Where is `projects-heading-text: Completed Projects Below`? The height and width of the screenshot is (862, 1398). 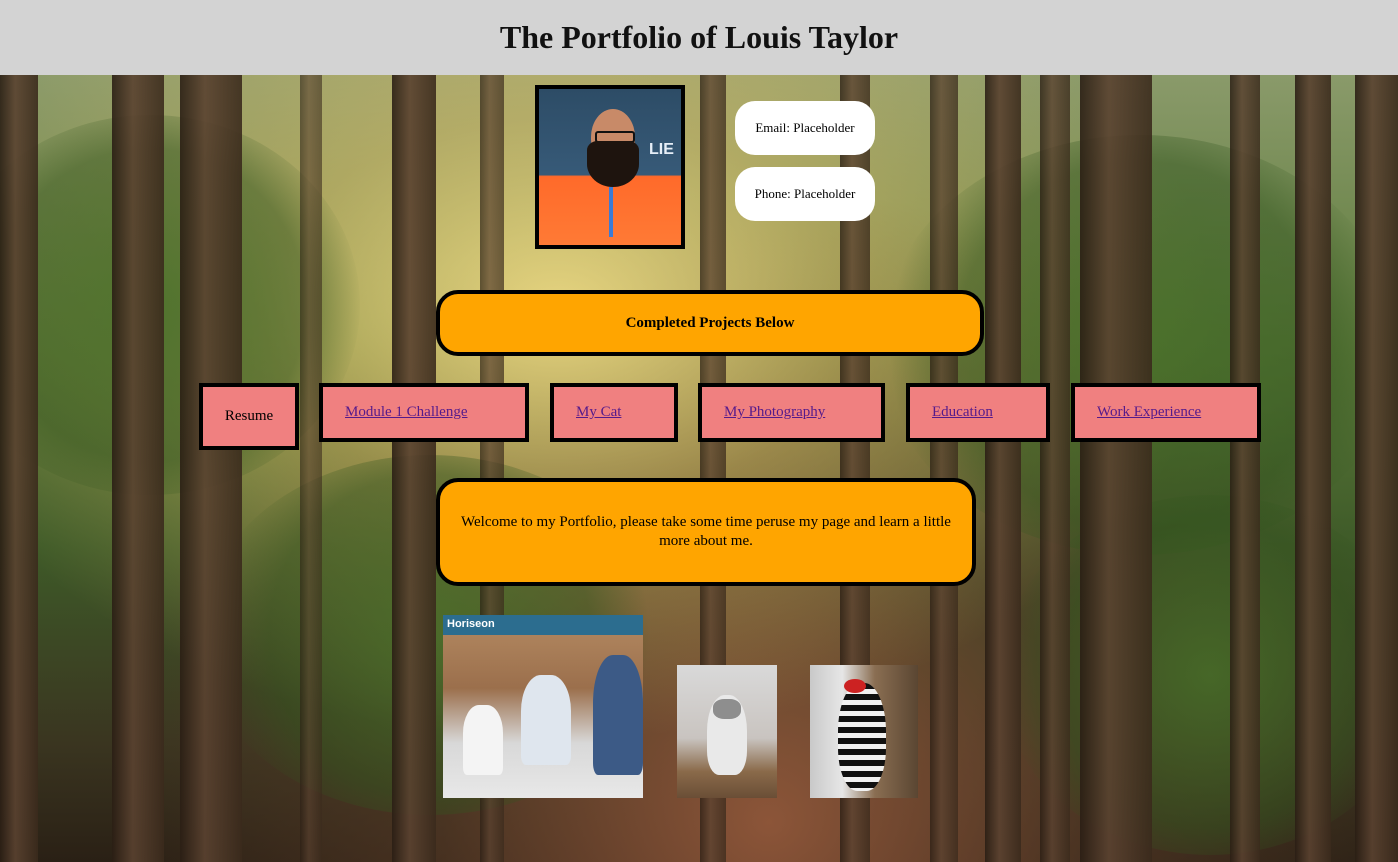 projects-heading-text: Completed Projects Below is located at coordinates (710, 322).